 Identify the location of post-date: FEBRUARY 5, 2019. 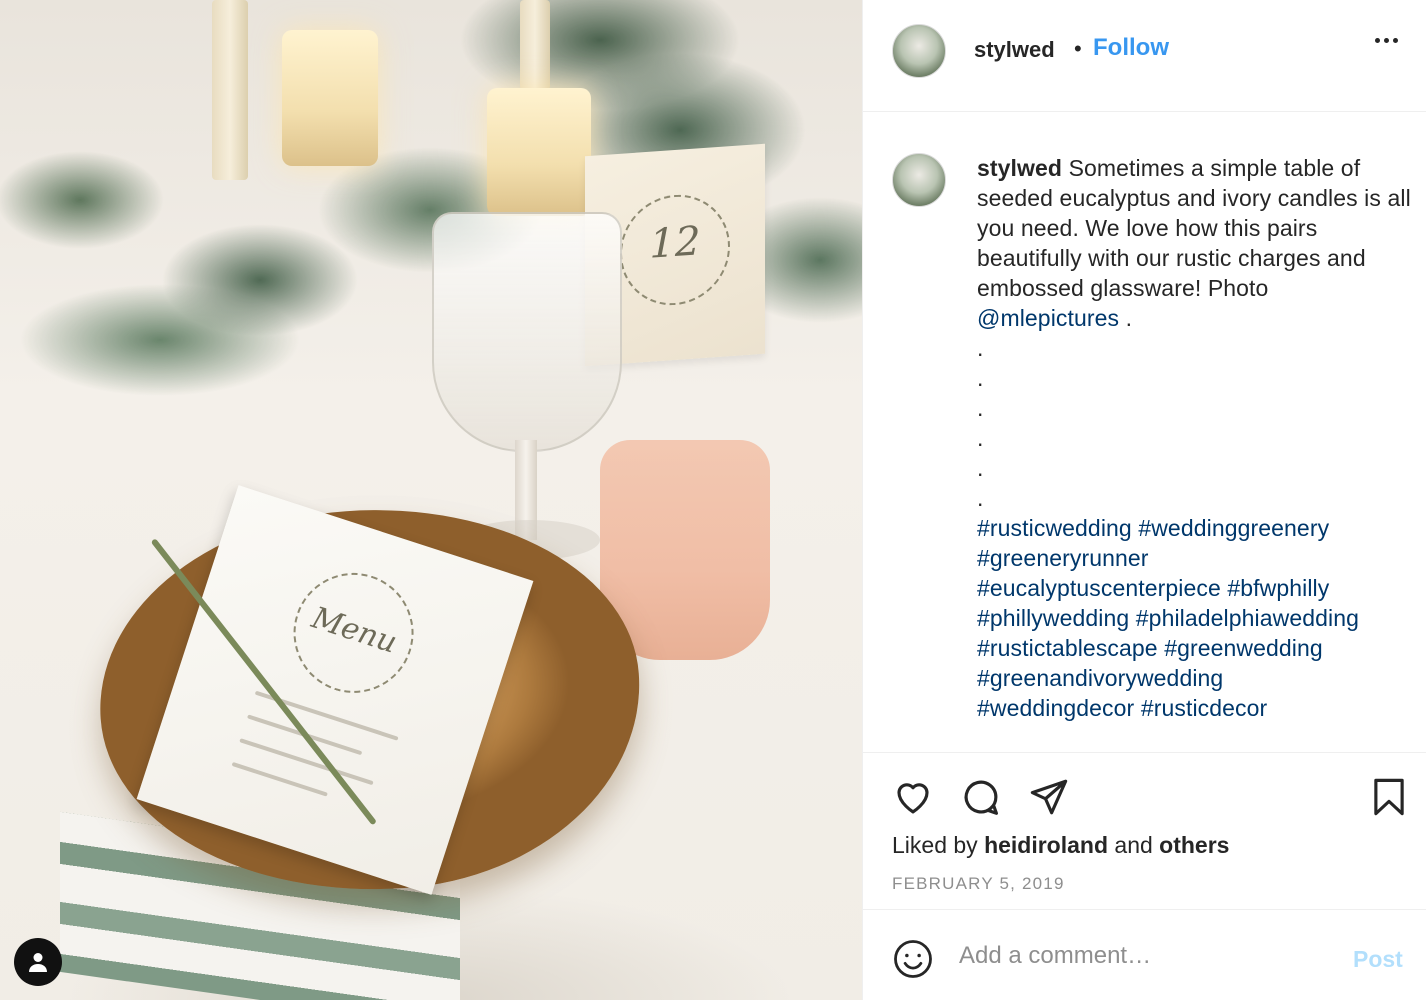
(978, 884).